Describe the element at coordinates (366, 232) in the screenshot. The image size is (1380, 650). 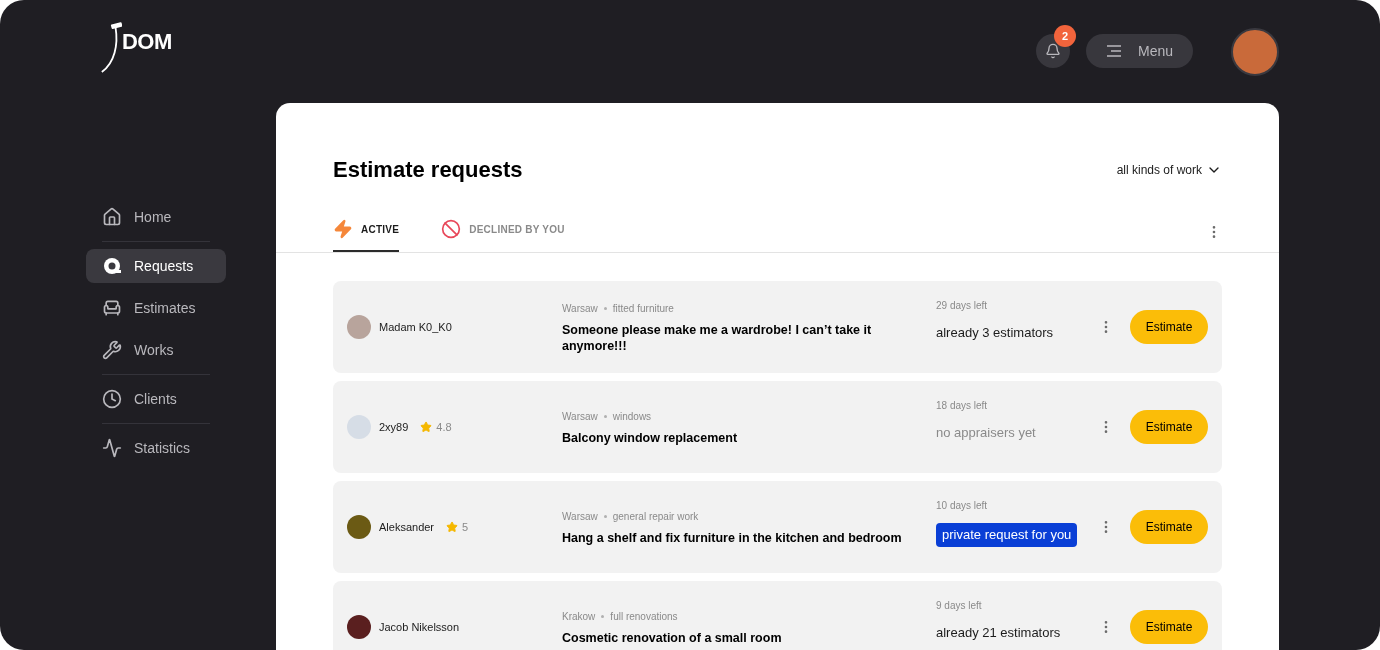
I see `filter-tab: ACTIVE` at that location.